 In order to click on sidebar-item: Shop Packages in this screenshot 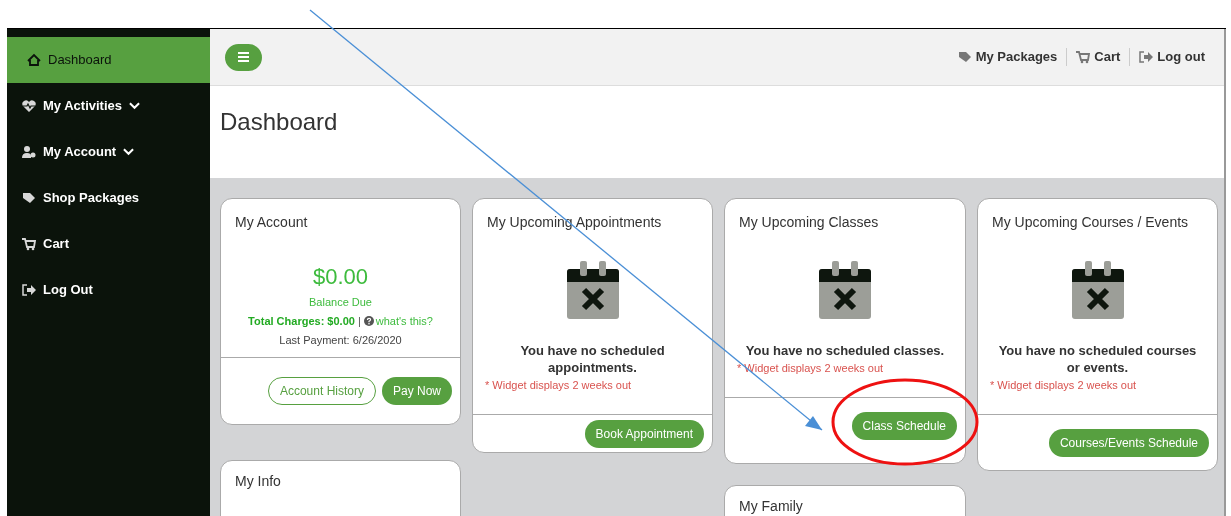, I will do `click(108, 198)`.